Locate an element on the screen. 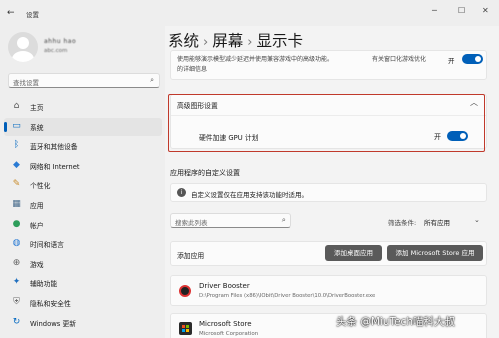 This screenshot has width=499, height=338. gamepad-icon: ⊕ is located at coordinates (16, 262).